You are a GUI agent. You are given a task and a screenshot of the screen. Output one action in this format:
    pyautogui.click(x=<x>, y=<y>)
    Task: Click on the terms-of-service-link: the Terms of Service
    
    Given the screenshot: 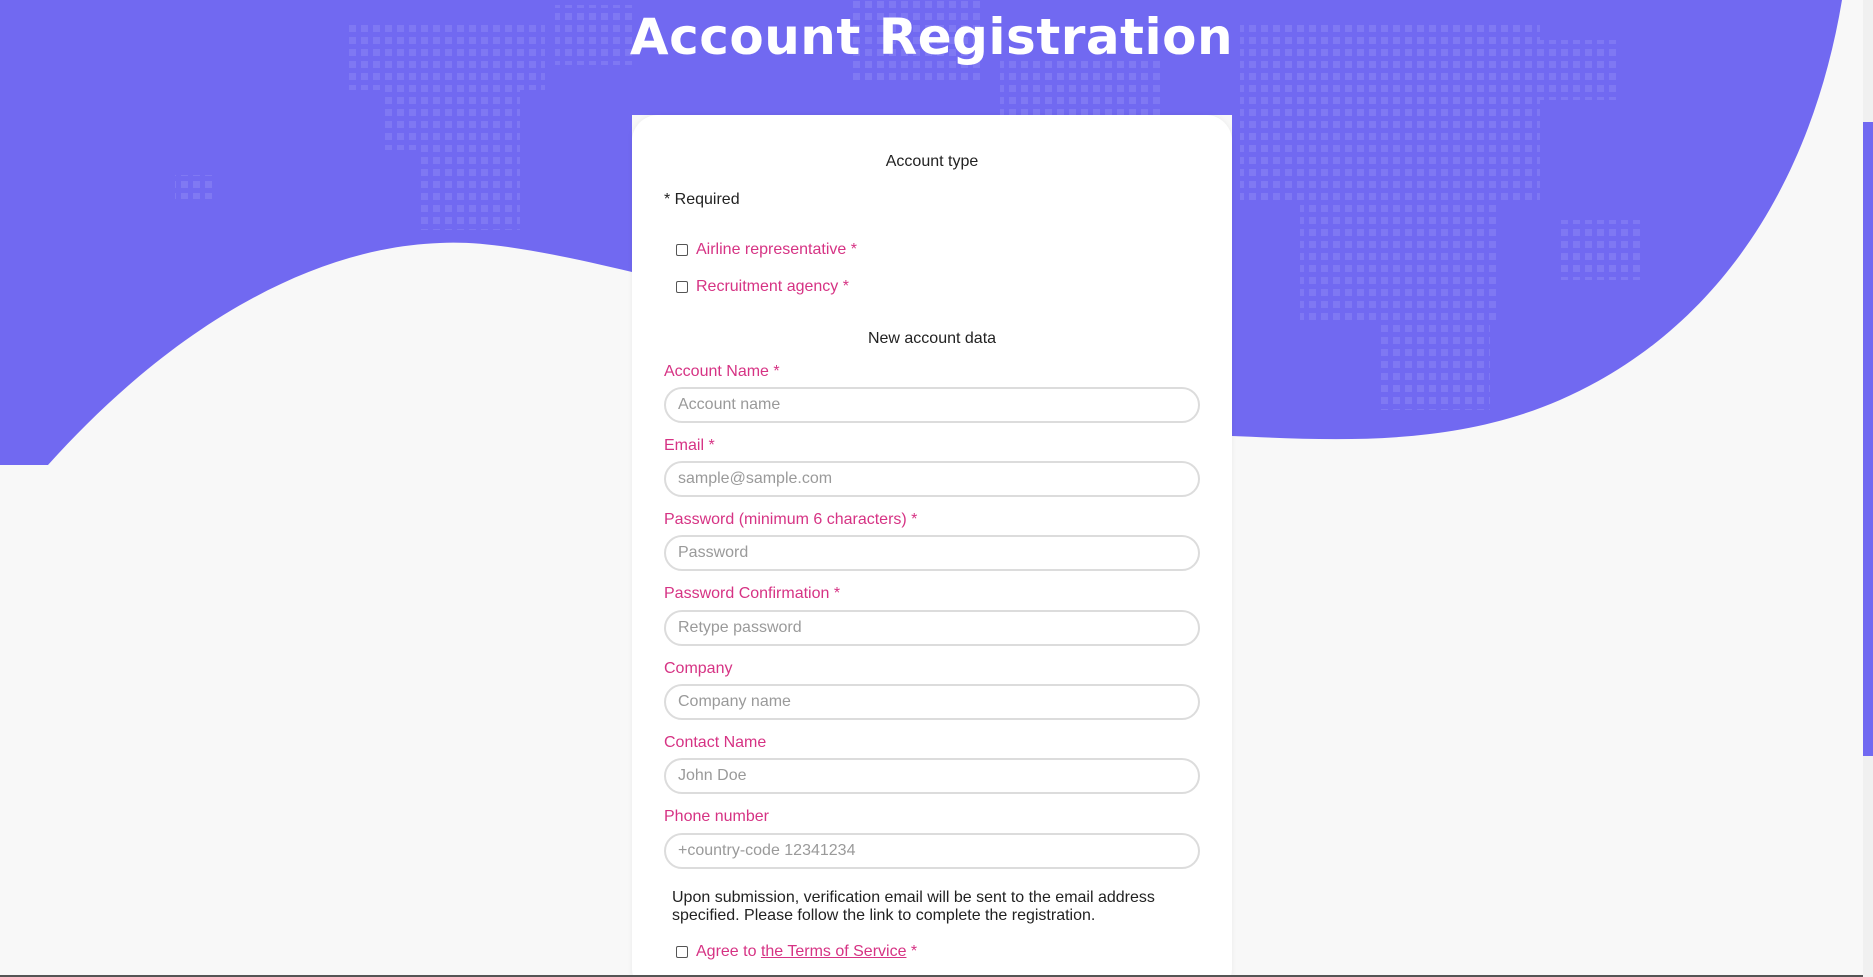 What is the action you would take?
    pyautogui.click(x=834, y=951)
    